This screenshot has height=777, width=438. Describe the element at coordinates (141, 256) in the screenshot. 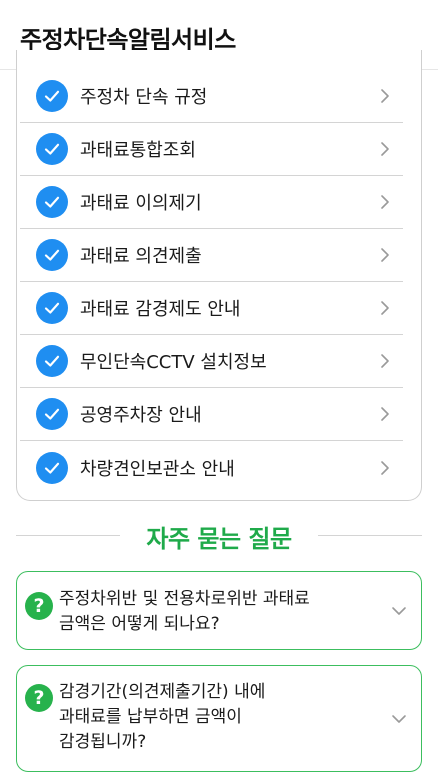

I see `menu-item-label: 과태료 의견제출` at that location.